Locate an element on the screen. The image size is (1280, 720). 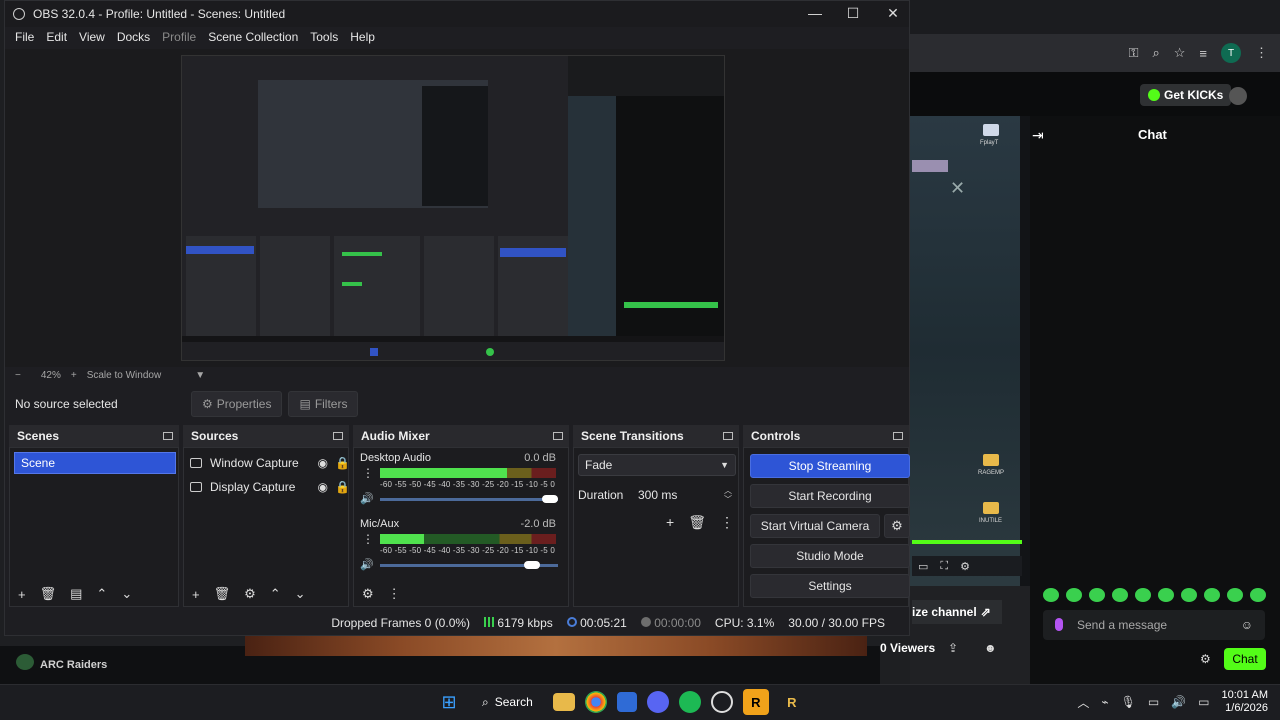
menu-edit: Edit is located at coordinates (56, 38).